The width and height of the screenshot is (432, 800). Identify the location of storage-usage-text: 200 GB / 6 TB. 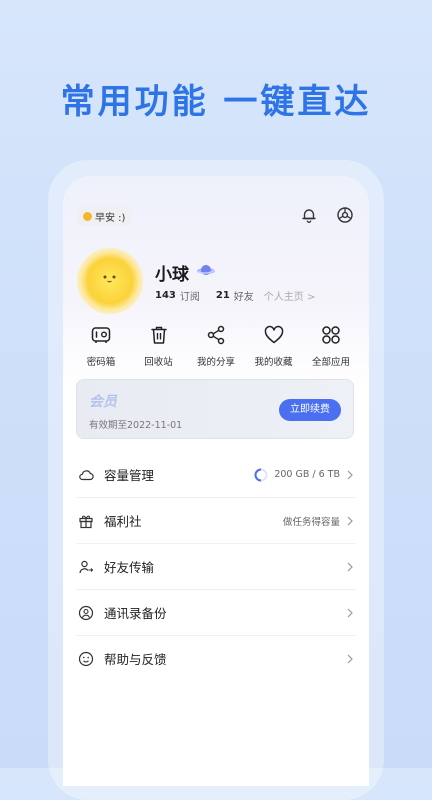
(307, 474).